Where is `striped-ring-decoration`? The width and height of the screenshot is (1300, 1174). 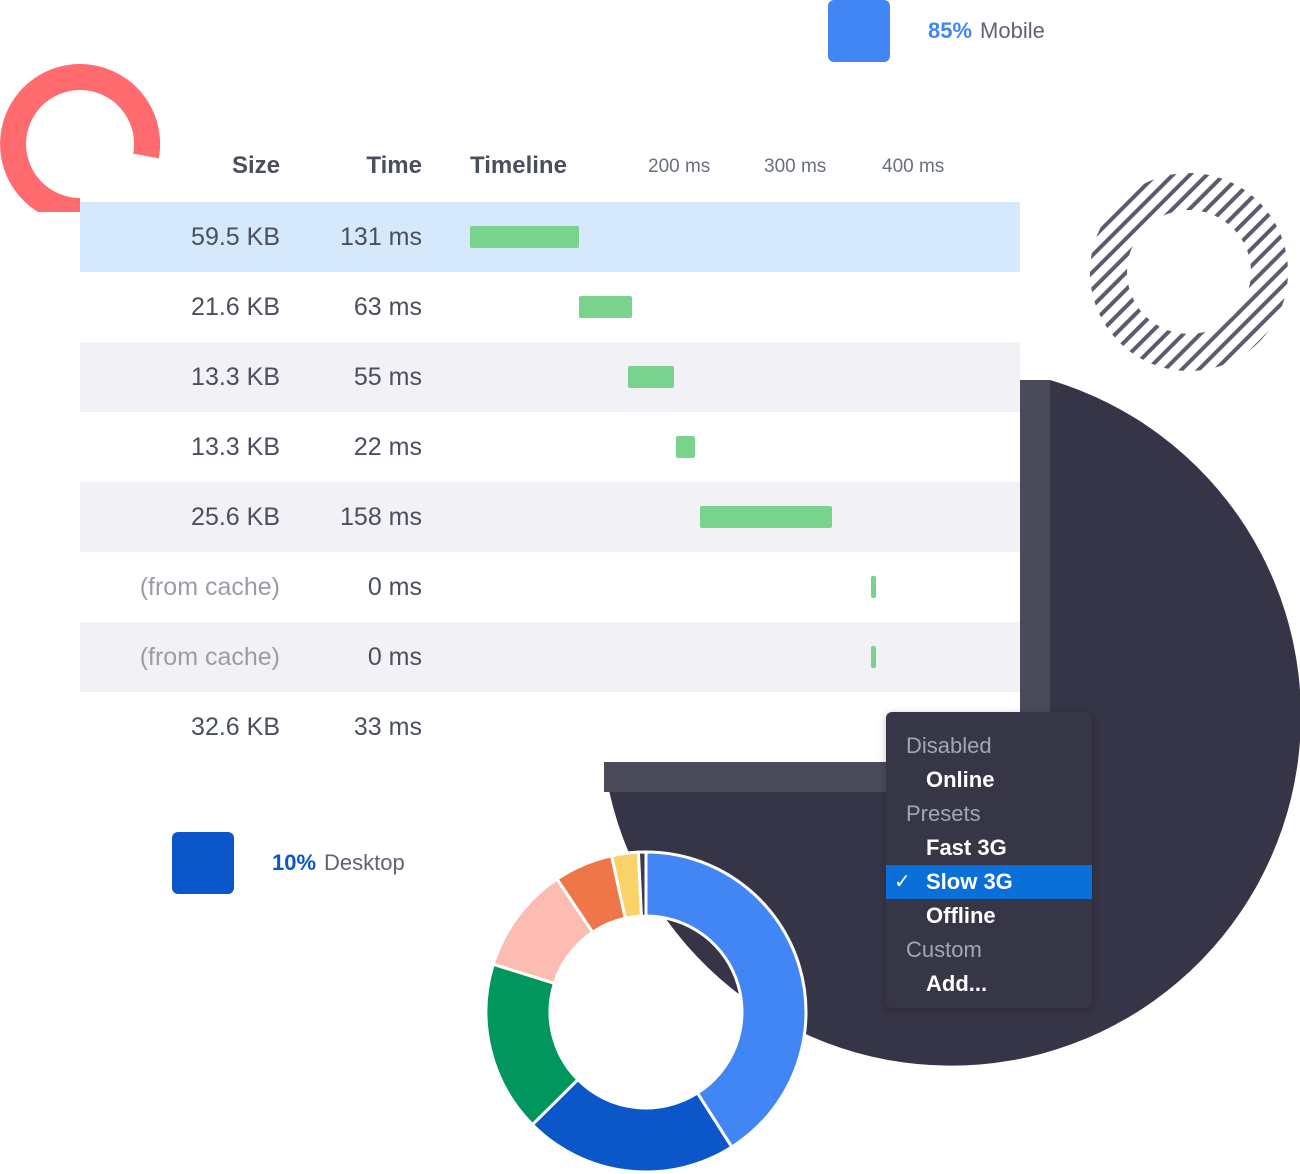 striped-ring-decoration is located at coordinates (1189, 272).